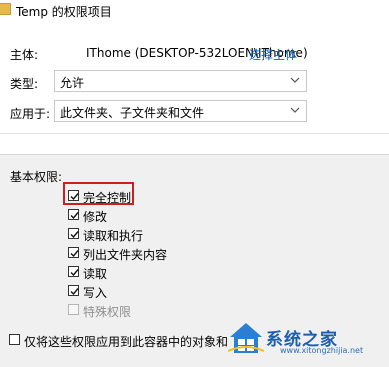 Image resolution: width=389 pixels, height=367 pixels. Describe the element at coordinates (180, 81) in the screenshot. I see `type-select: 允许` at that location.